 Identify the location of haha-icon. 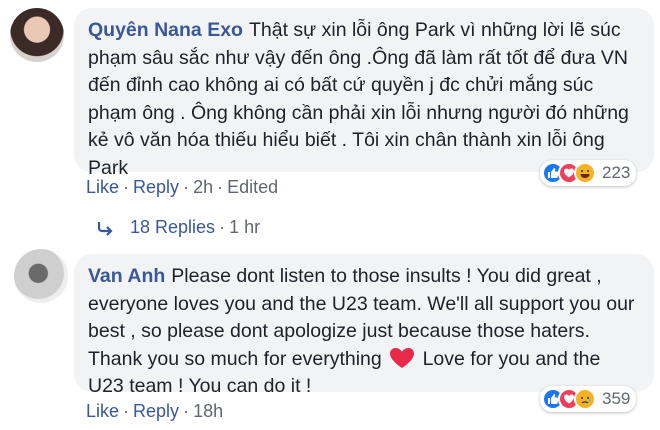
(585, 173).